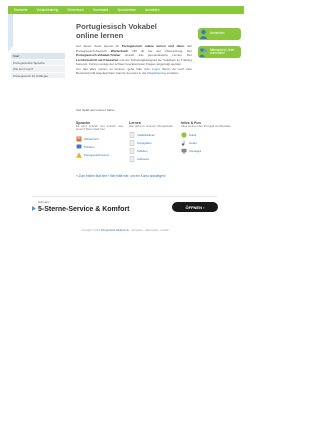 This screenshot has width=320, height=445. I want to click on intro-bold: Portugiesisch-Vokabel-Trainer, so click(98, 55).